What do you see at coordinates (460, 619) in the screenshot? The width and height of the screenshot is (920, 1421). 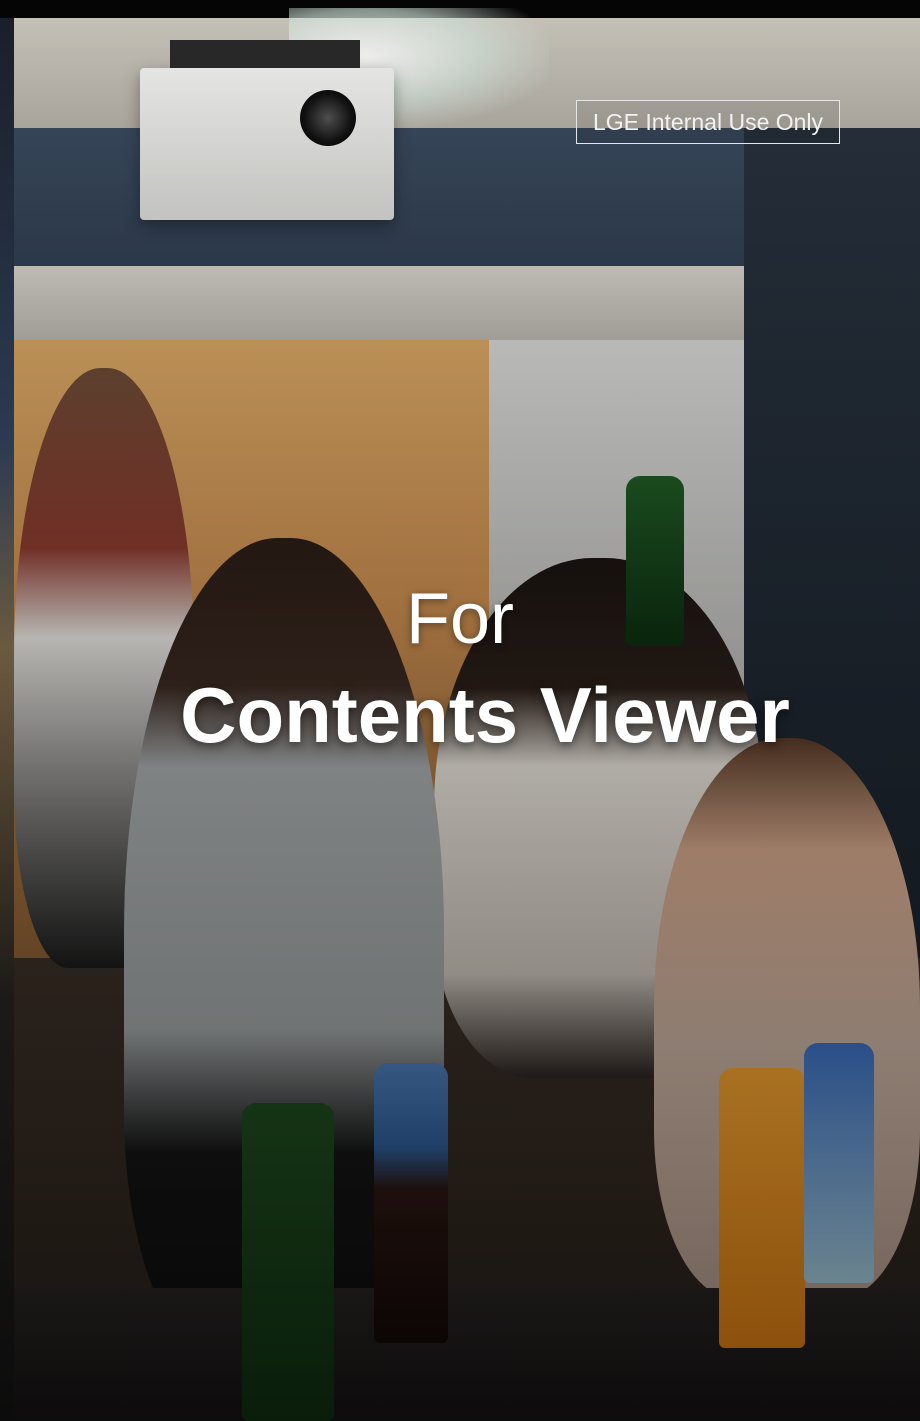 I see `hero-pretitle: For` at bounding box center [460, 619].